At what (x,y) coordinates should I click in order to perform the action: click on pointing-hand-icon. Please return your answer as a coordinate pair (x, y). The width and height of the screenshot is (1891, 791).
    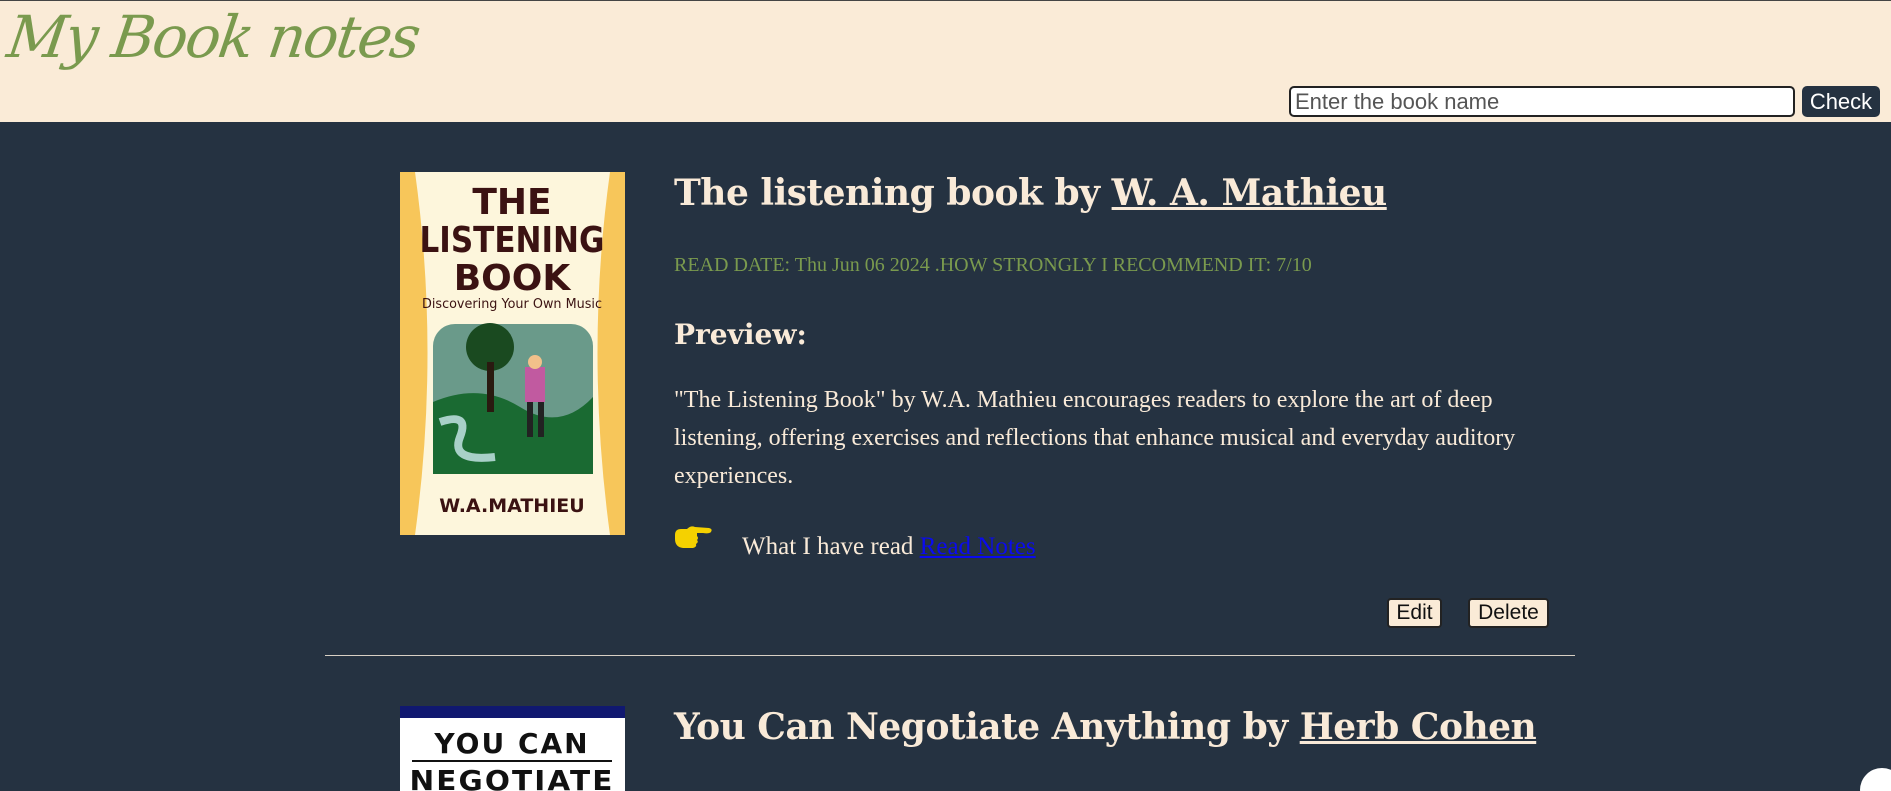
    Looking at the image, I should click on (693, 537).